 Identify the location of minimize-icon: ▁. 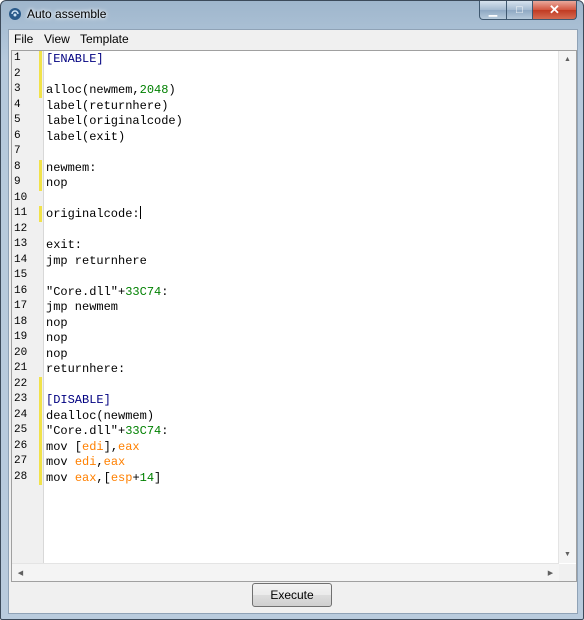
(493, 10).